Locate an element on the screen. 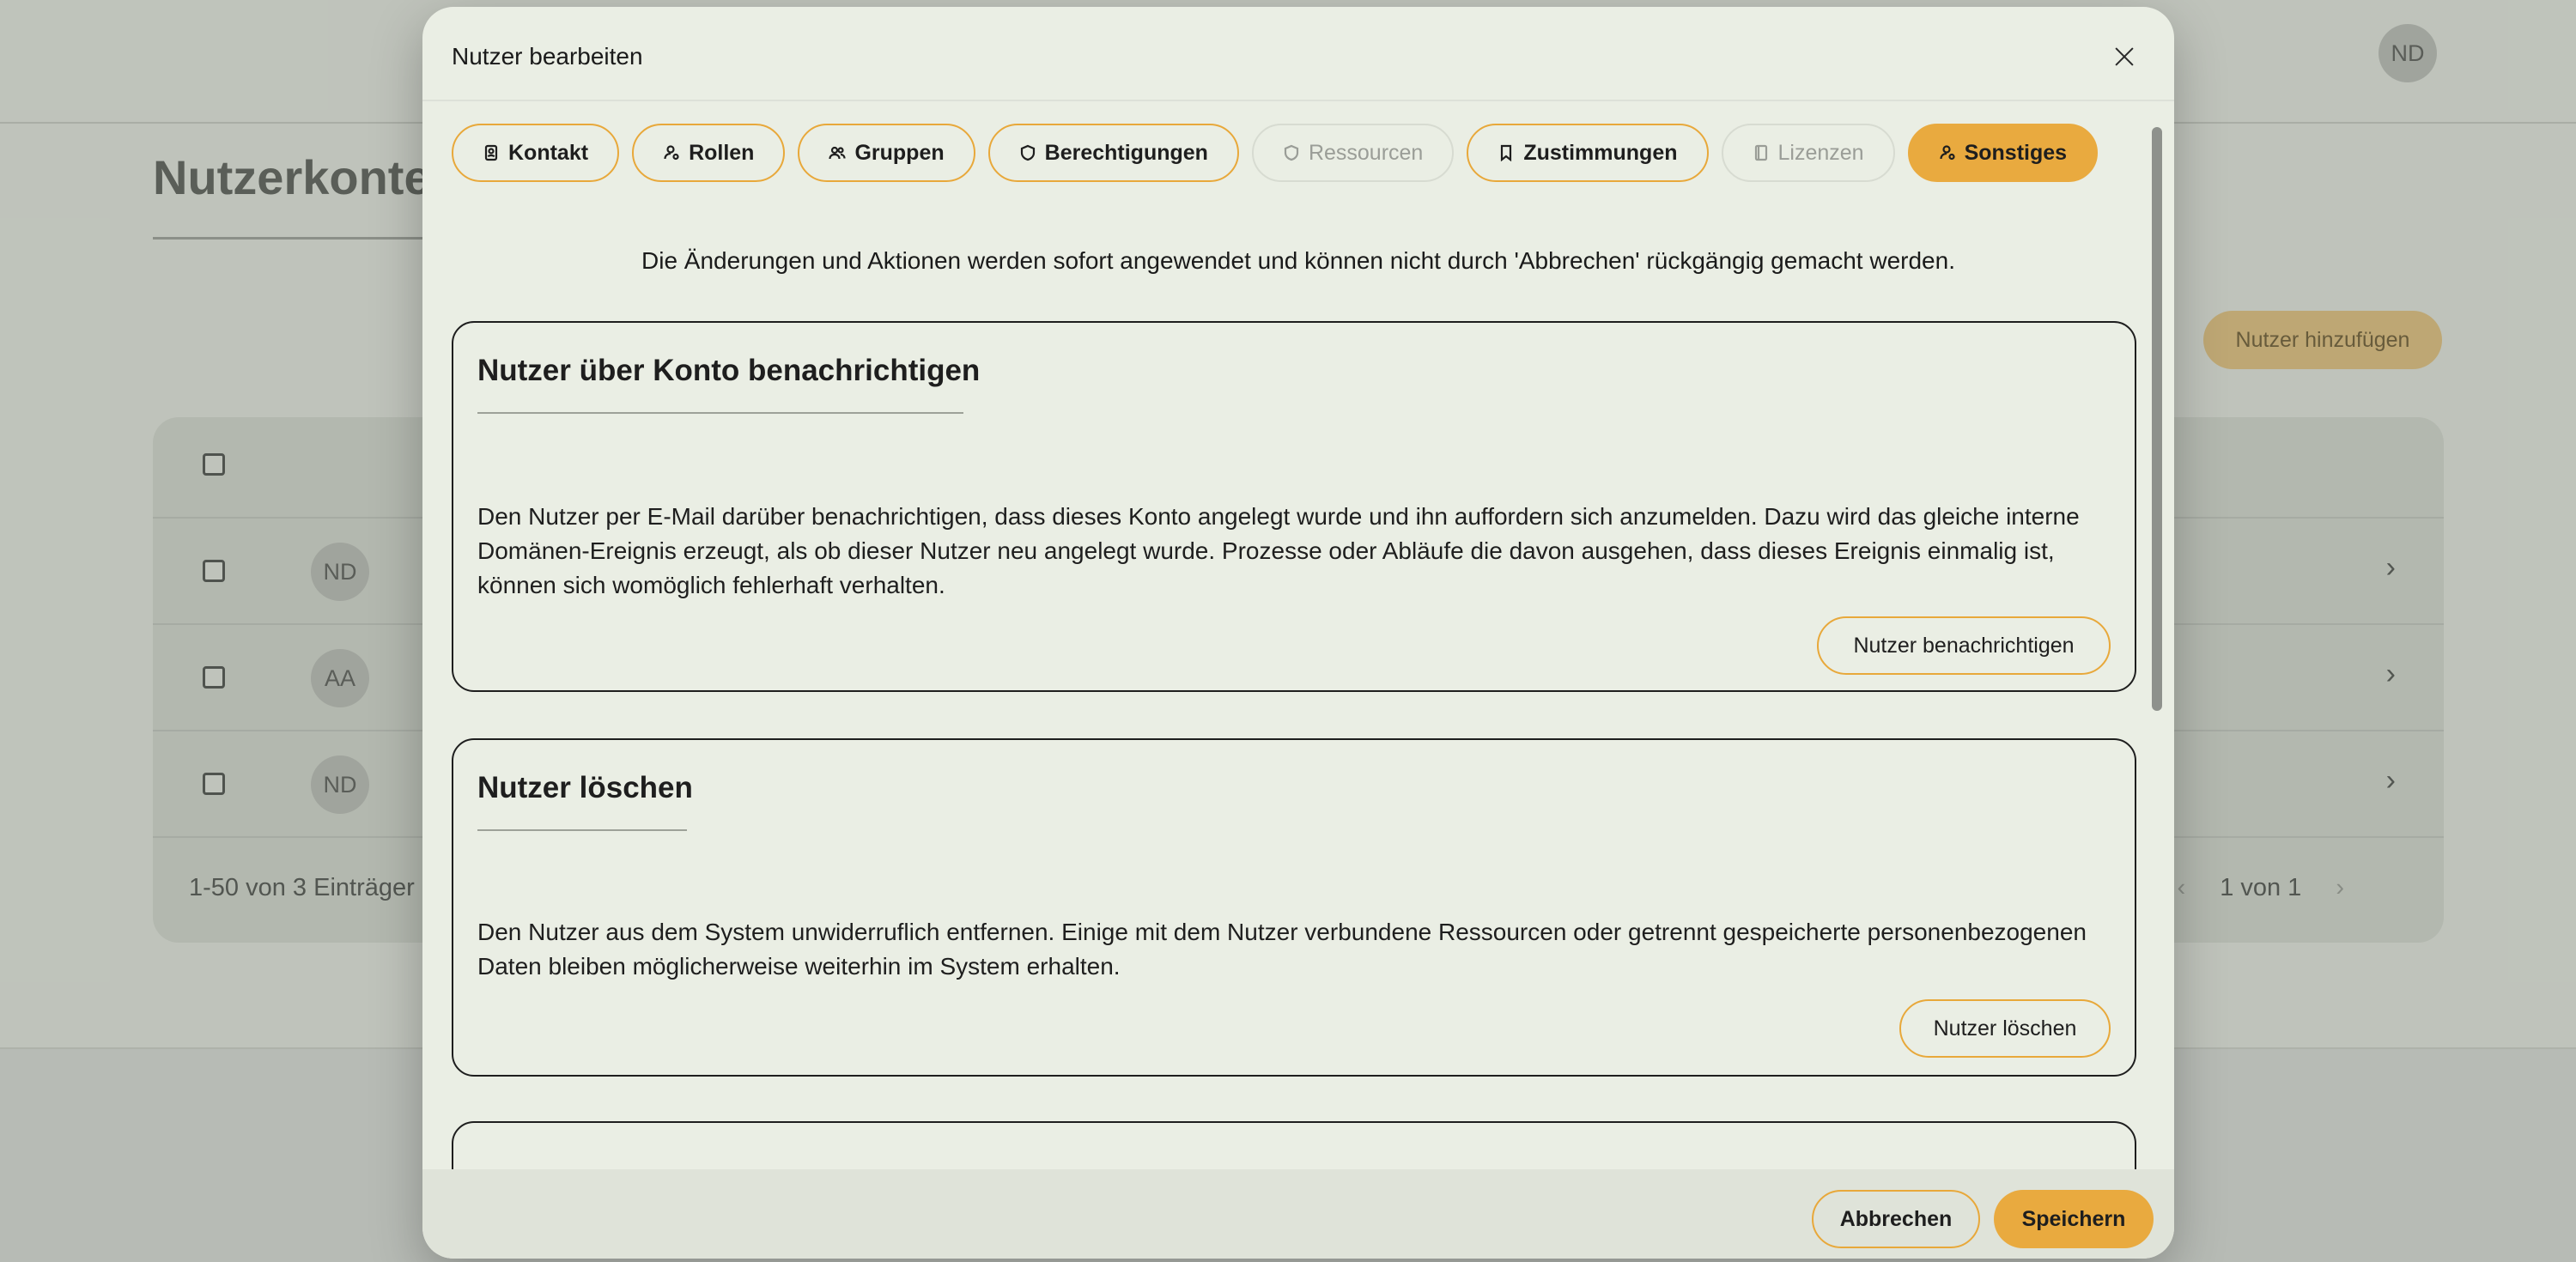 Image resolution: width=2576 pixels, height=1262 pixels. dialog-footer: Abbrechen Speichern is located at coordinates (1298, 1214).